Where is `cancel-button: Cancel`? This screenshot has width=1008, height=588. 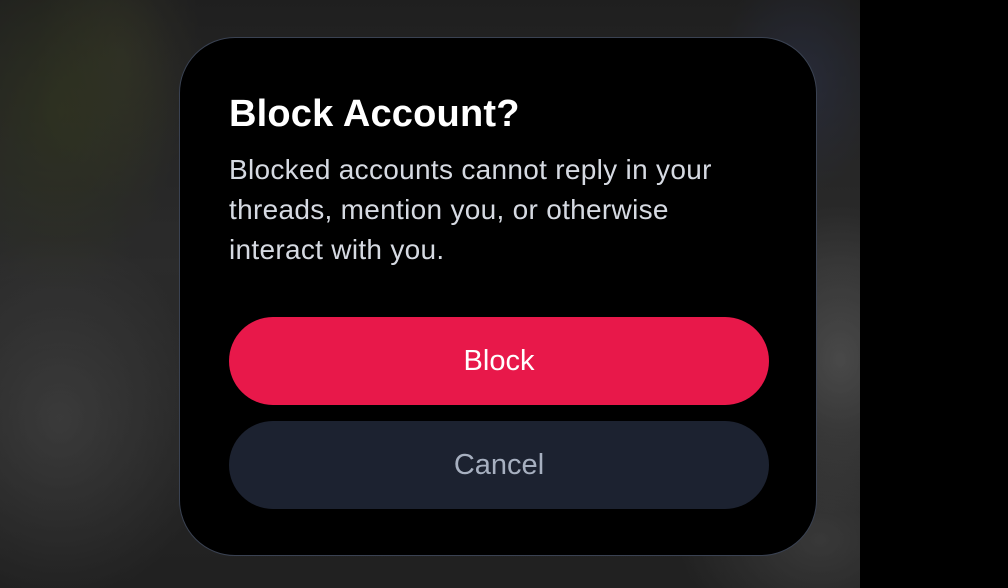 cancel-button: Cancel is located at coordinates (499, 465).